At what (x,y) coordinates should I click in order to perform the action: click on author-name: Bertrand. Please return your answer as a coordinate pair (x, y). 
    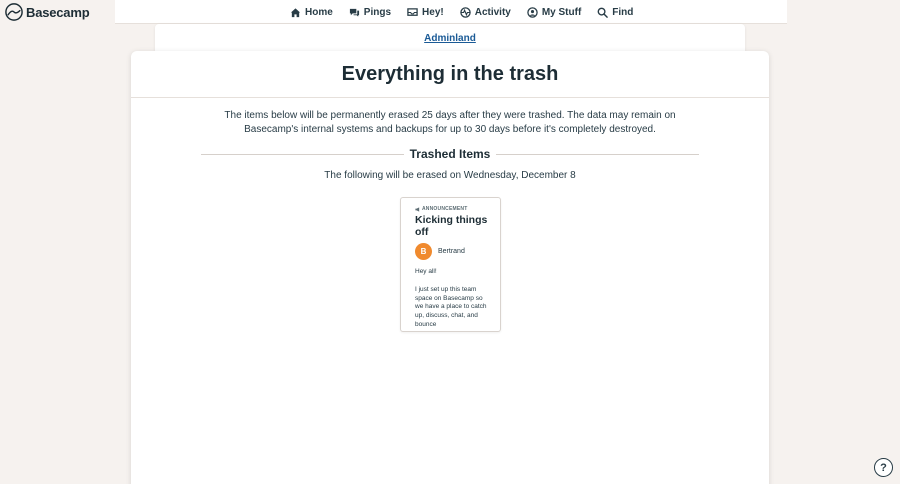
    Looking at the image, I should click on (451, 251).